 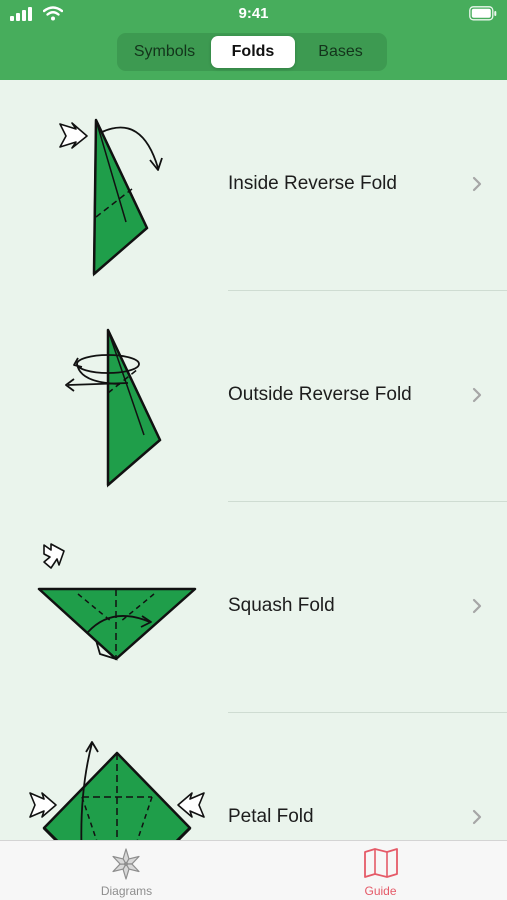 What do you see at coordinates (281, 605) in the screenshot?
I see `fold-label: Squash Fold` at bounding box center [281, 605].